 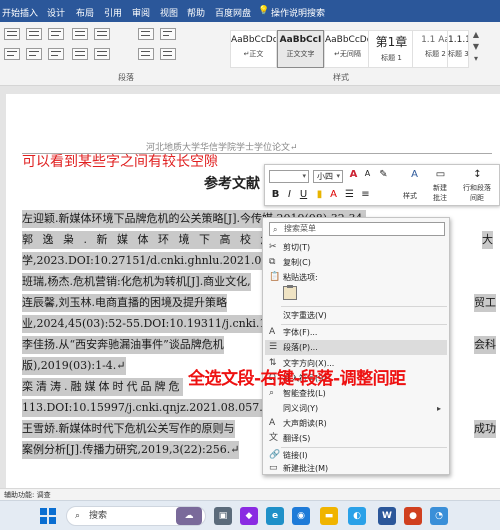 What do you see at coordinates (353, 174) in the screenshot?
I see `grow-font-icon: A` at bounding box center [353, 174].